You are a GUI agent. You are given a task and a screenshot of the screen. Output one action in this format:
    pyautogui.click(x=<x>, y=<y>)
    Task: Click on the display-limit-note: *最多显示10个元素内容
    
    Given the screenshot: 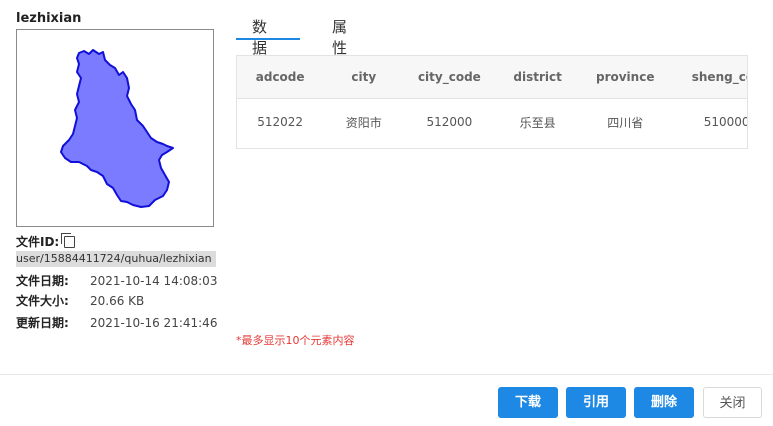 What is the action you would take?
    pyautogui.click(x=295, y=340)
    